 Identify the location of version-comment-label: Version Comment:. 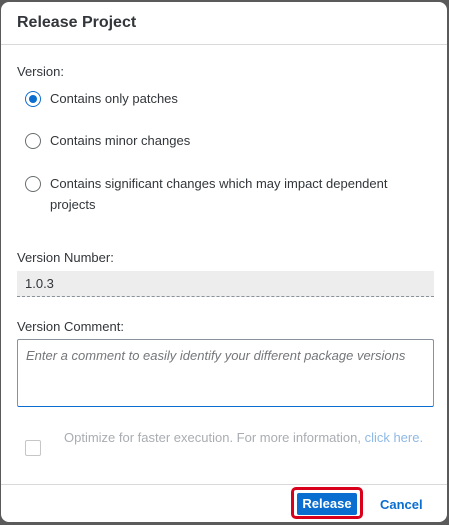
(70, 326).